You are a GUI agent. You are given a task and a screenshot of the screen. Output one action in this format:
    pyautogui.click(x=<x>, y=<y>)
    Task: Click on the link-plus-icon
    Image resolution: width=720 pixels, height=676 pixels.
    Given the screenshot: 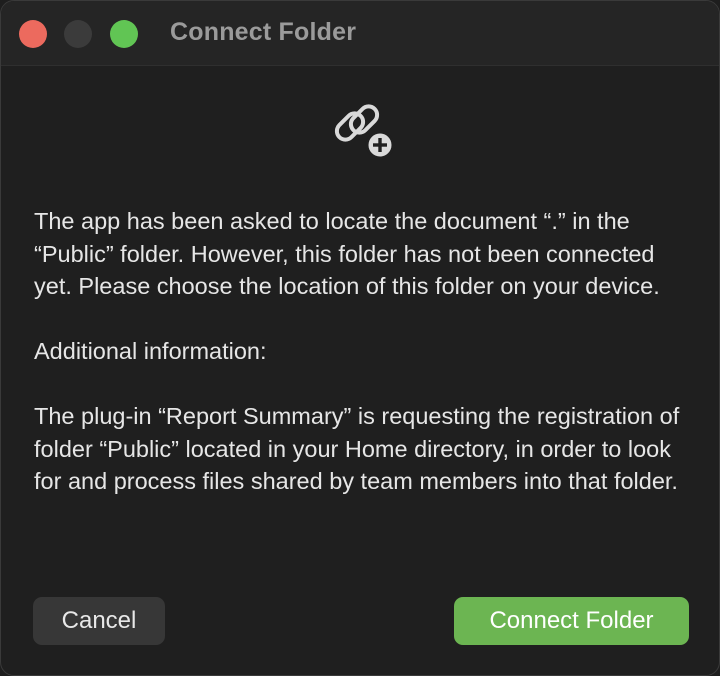 What is the action you would take?
    pyautogui.click(x=364, y=132)
    